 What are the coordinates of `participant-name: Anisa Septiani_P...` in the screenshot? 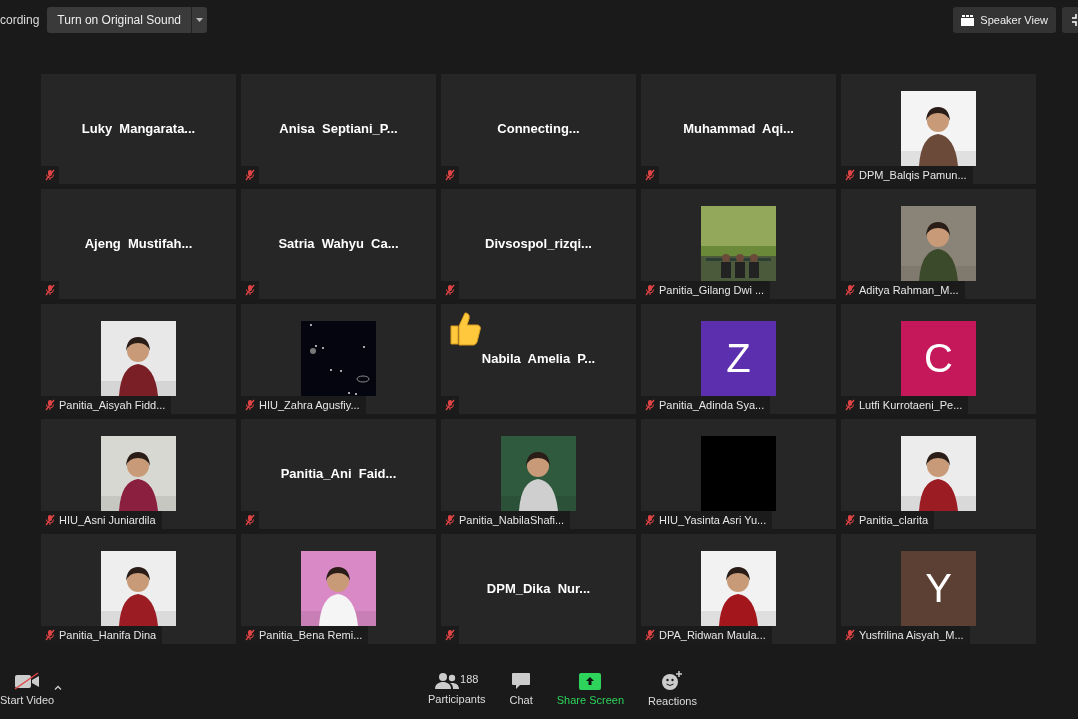 It's located at (338, 128).